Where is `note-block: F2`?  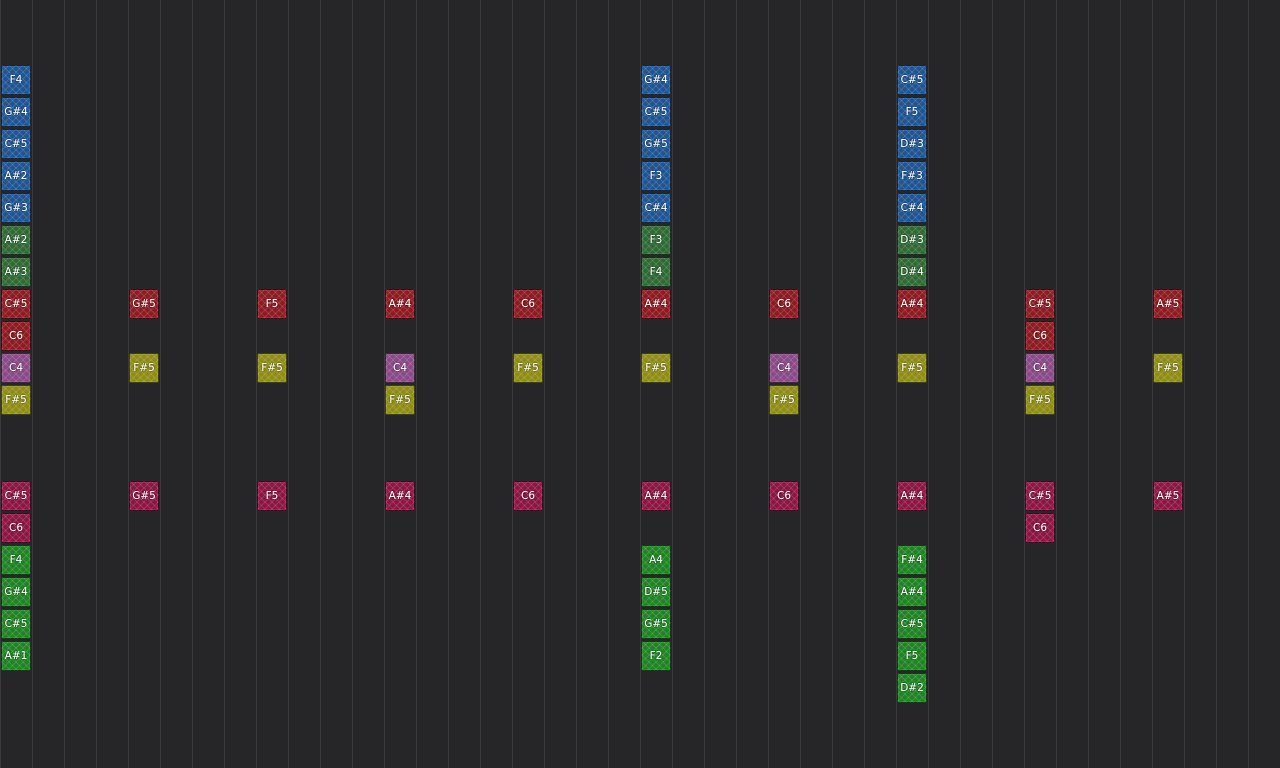
note-block: F2 is located at coordinates (656, 656).